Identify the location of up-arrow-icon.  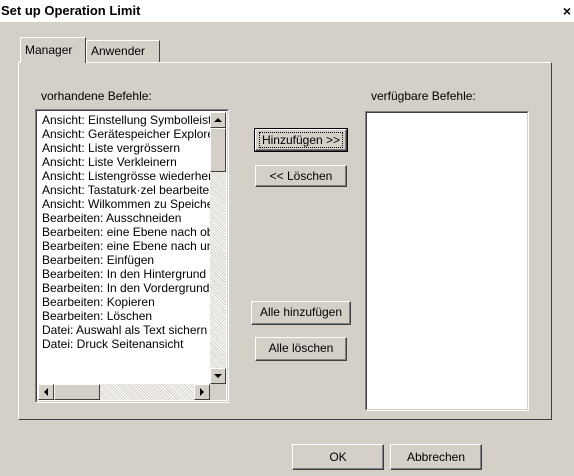
(218, 120).